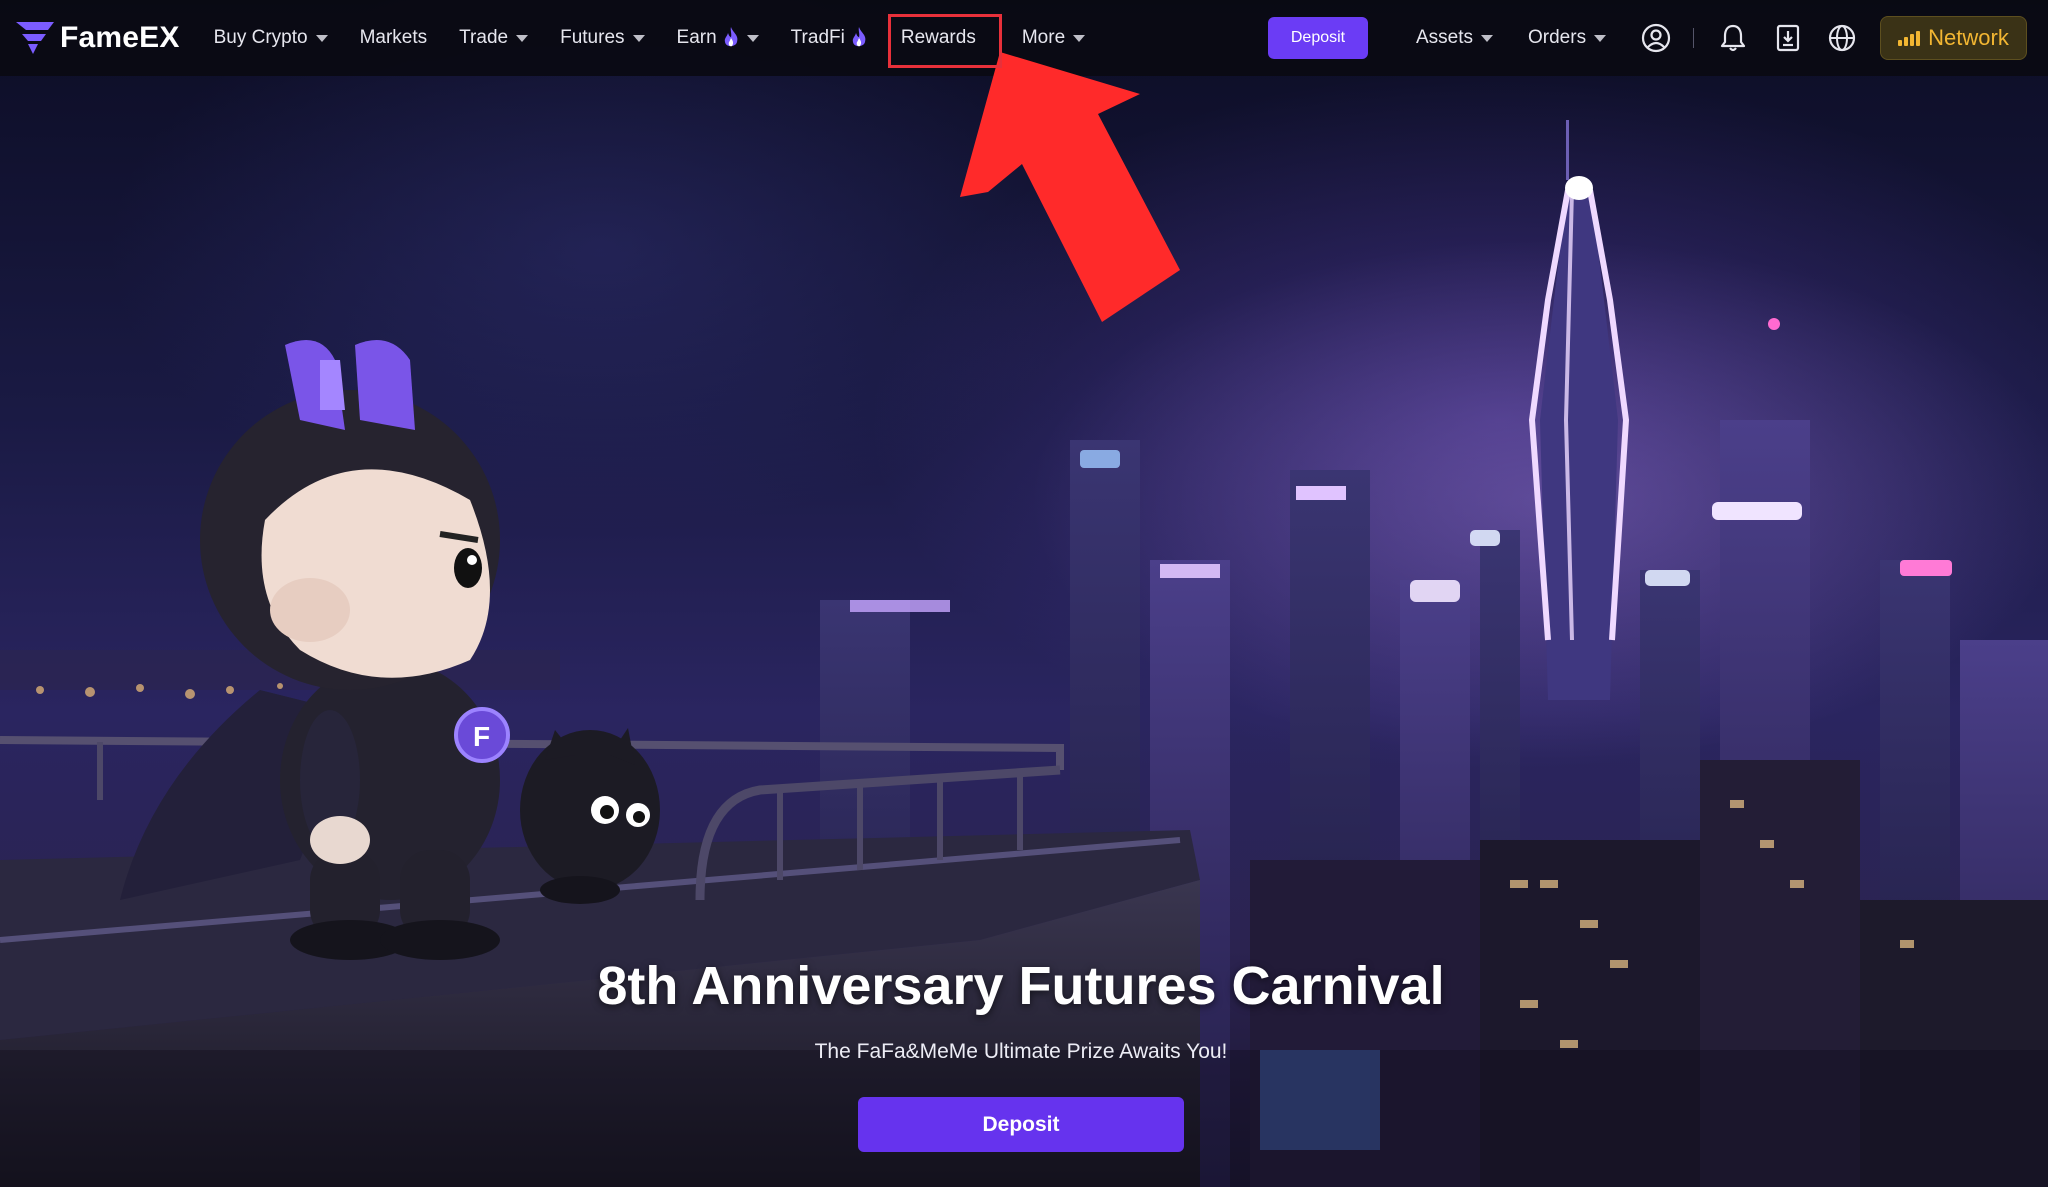 The height and width of the screenshot is (1187, 2048). I want to click on network-status-button: Network, so click(1953, 38).